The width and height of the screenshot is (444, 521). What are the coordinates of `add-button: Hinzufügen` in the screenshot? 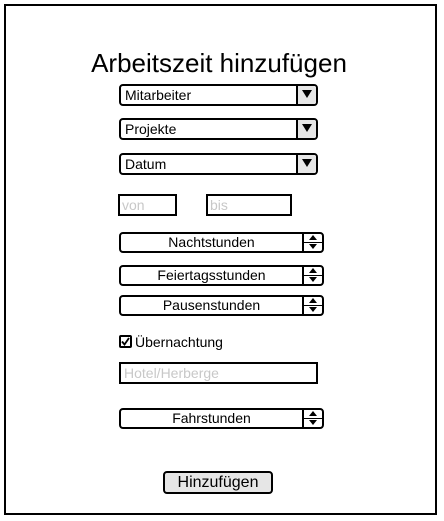 It's located at (218, 482).